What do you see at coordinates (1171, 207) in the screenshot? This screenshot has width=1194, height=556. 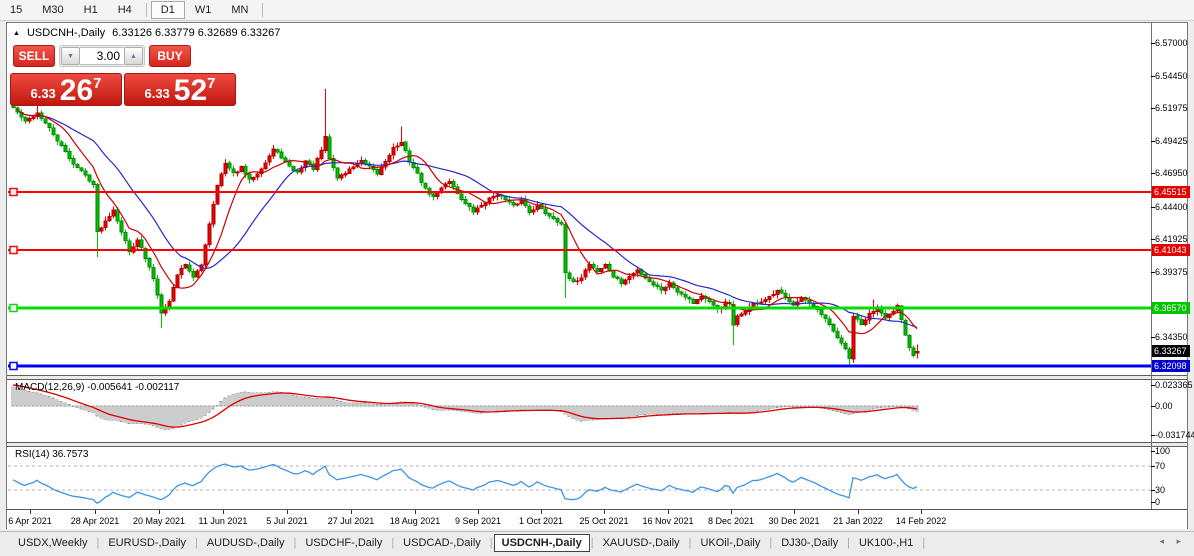 I see `price-axis-label: 6.44400` at bounding box center [1171, 207].